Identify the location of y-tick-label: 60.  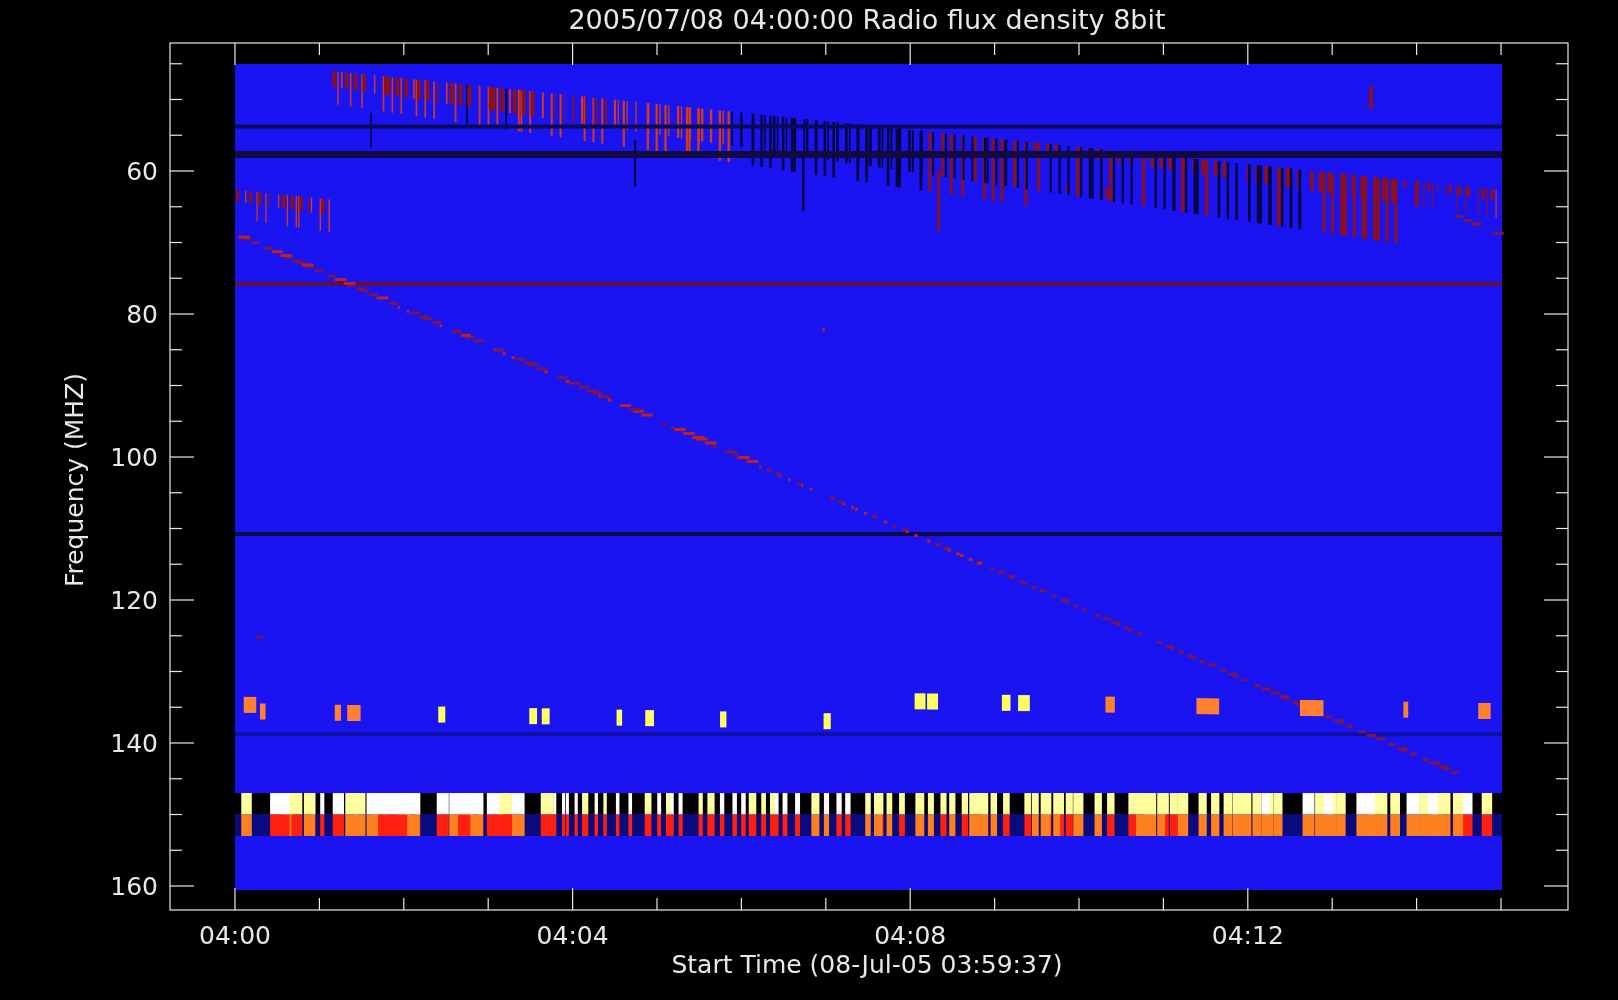
(142, 171).